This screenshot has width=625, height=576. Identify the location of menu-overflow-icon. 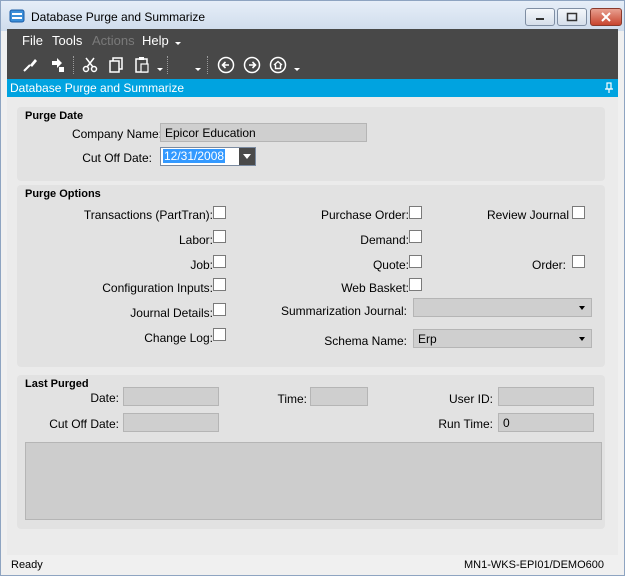
(178, 43).